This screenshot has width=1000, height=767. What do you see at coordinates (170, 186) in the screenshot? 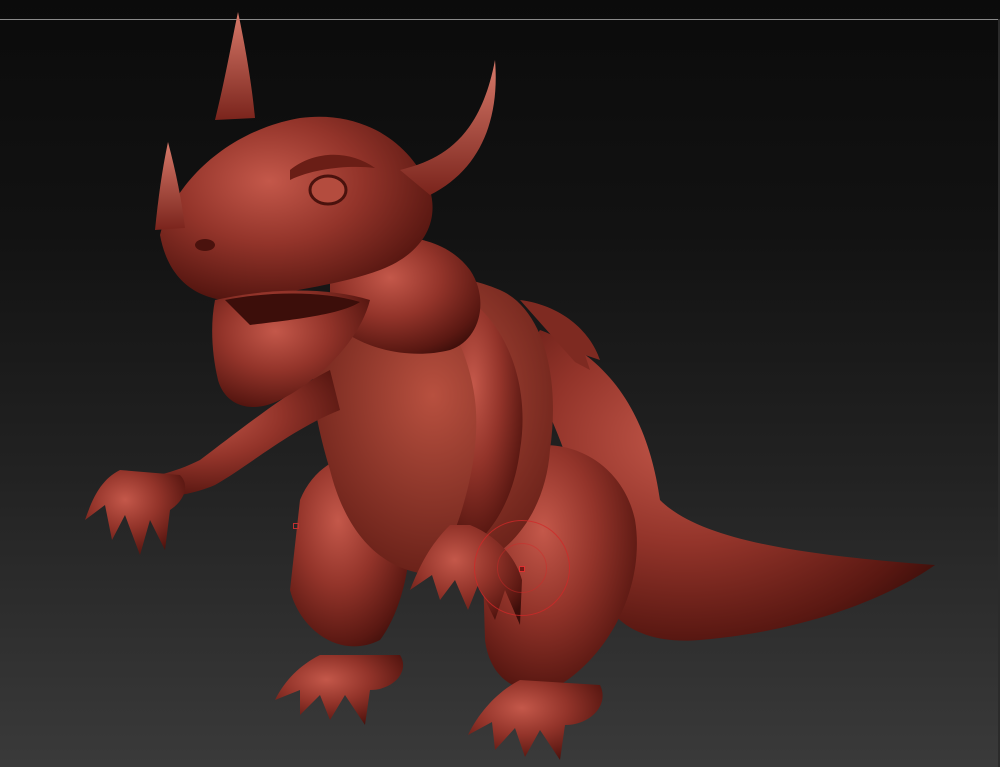
I see `nose-horn` at bounding box center [170, 186].